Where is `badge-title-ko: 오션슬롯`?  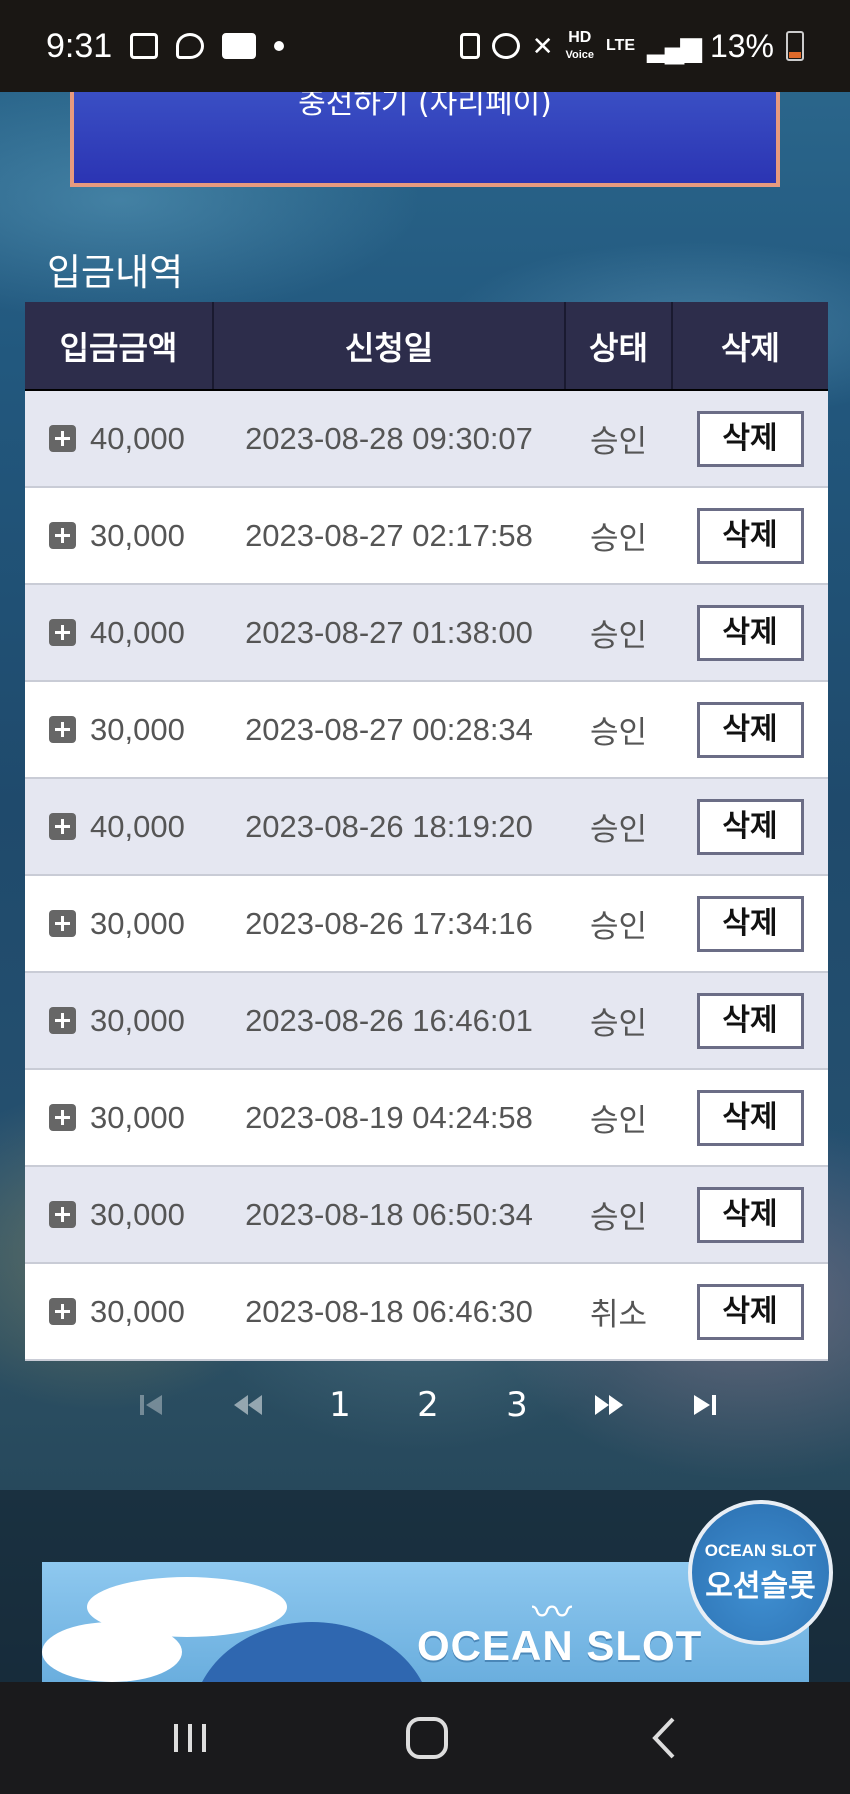
badge-title-ko: 오션슬롯 is located at coordinates (760, 1586).